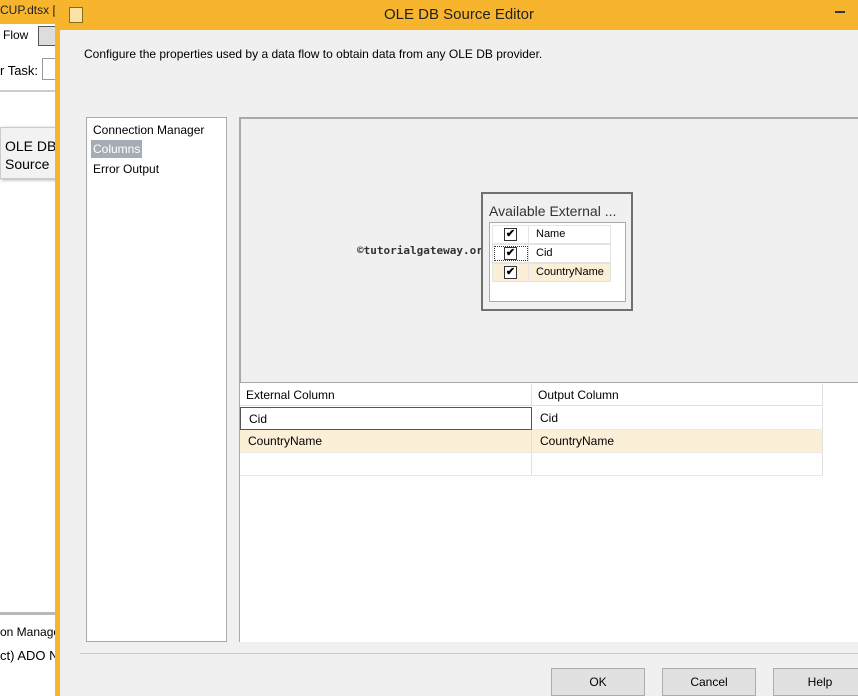  What do you see at coordinates (570, 272) in the screenshot?
I see `external-column-label: CountryName` at bounding box center [570, 272].